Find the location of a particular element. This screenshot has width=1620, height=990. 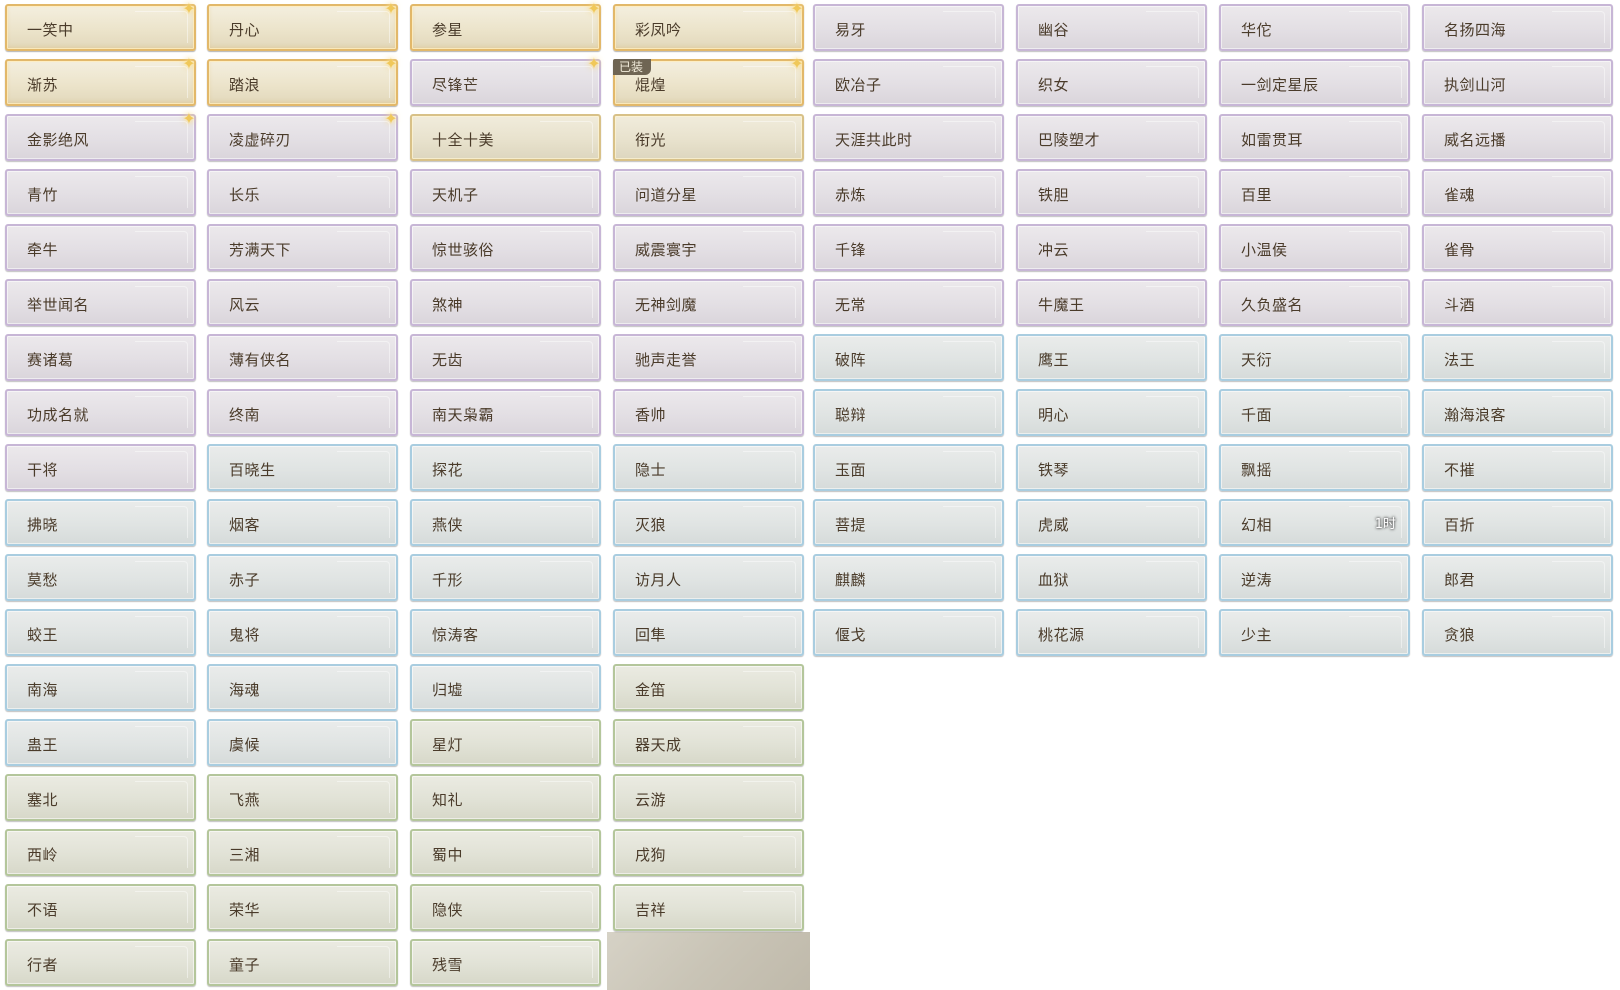

title-card: 法王 is located at coordinates (1517, 357).